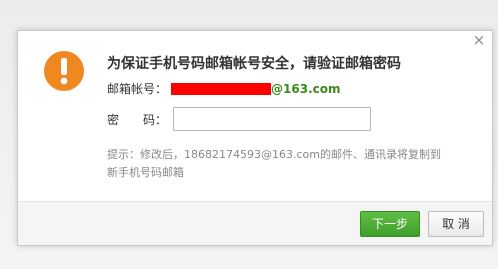 The height and width of the screenshot is (269, 498). I want to click on warning-icon, so click(64, 71).